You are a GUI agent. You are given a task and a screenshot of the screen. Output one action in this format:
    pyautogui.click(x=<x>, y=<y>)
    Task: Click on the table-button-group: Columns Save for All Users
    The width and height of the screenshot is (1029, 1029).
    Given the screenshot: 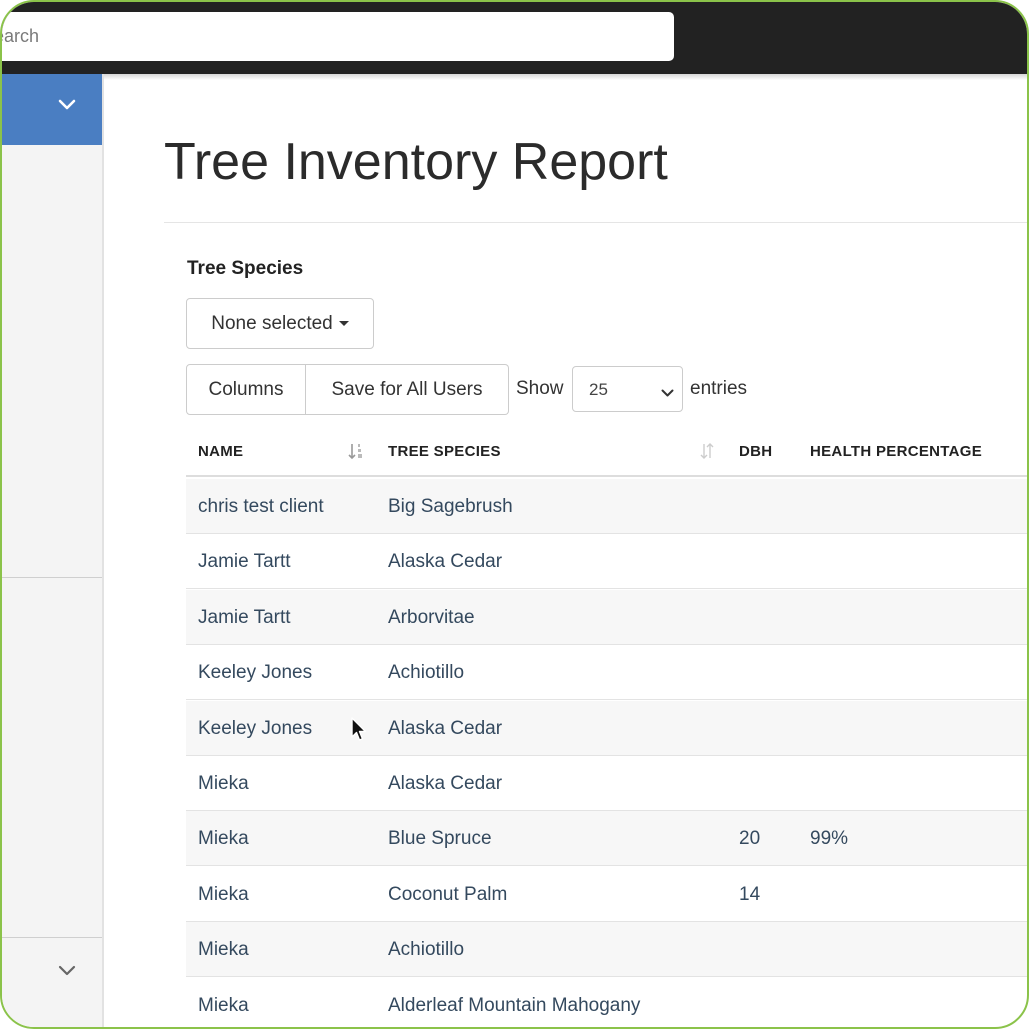 What is the action you would take?
    pyautogui.click(x=347, y=389)
    